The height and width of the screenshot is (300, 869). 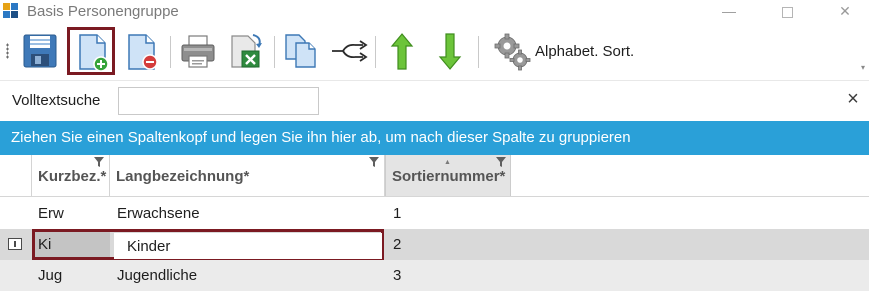 I want to click on table-row: Jug Jugendliche 3, so click(x=434, y=275).